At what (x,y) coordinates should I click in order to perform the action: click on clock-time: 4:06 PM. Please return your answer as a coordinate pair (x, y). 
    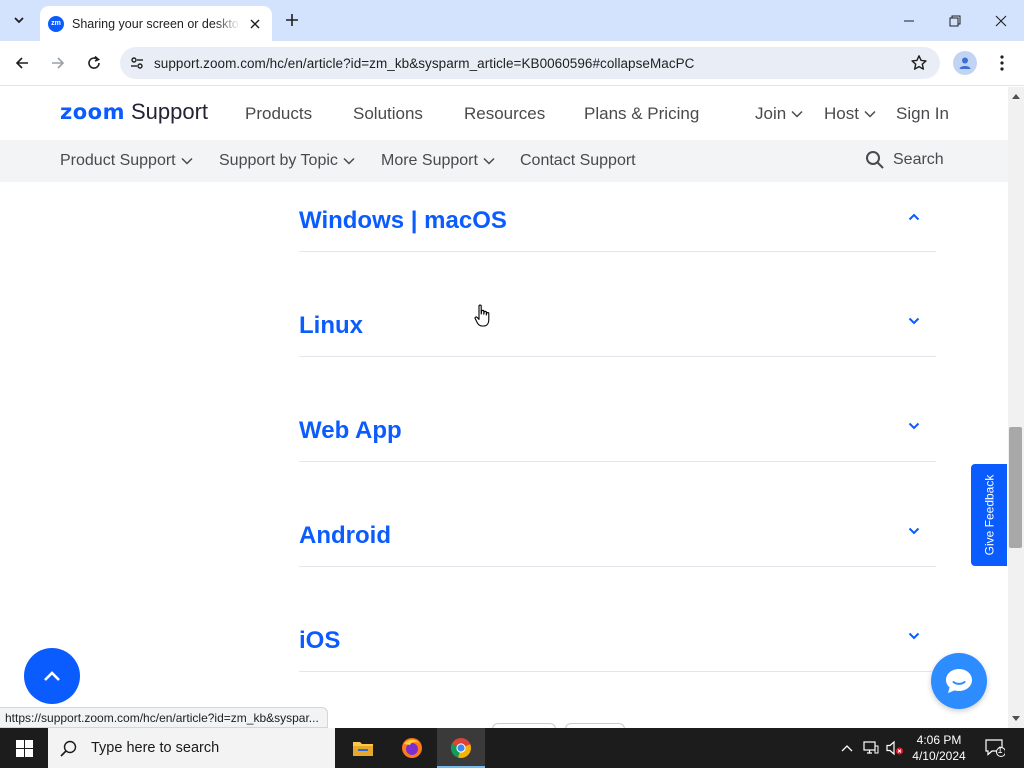
    Looking at the image, I should click on (939, 740).